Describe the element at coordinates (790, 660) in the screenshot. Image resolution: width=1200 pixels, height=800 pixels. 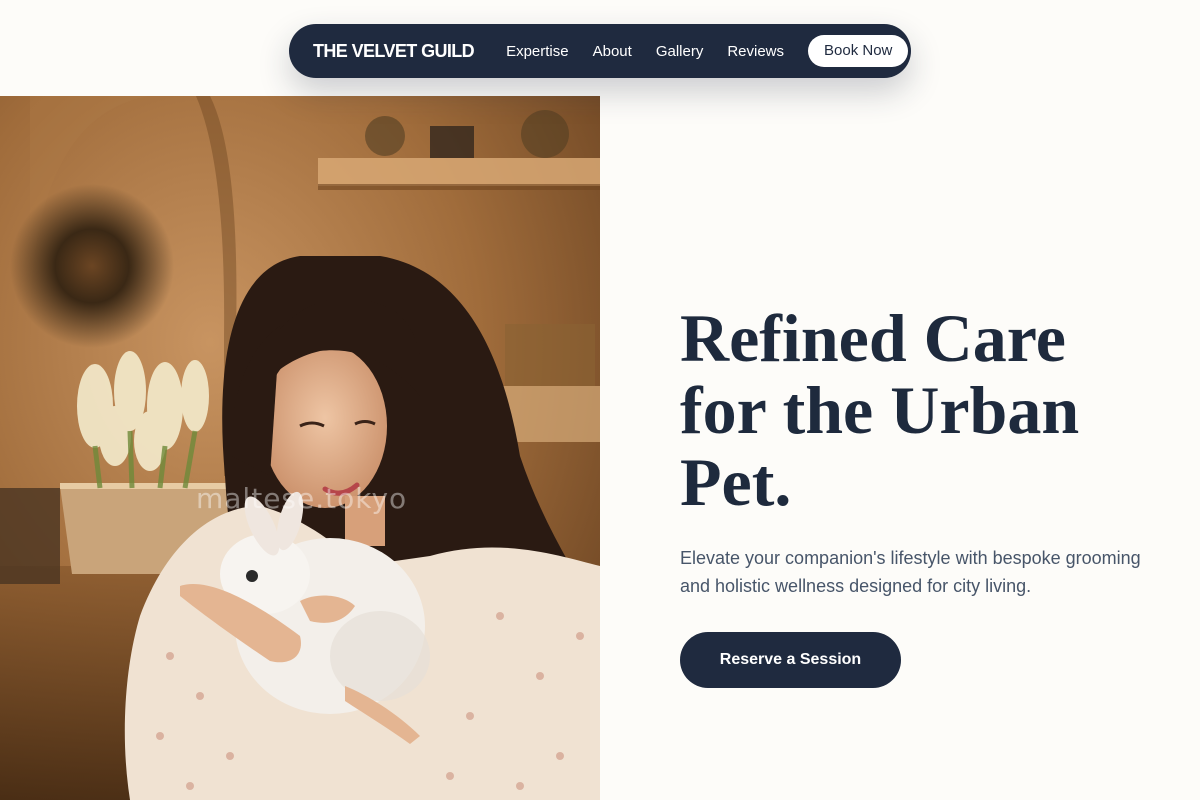
I see `reserve-session-button: Reserve a Session` at that location.